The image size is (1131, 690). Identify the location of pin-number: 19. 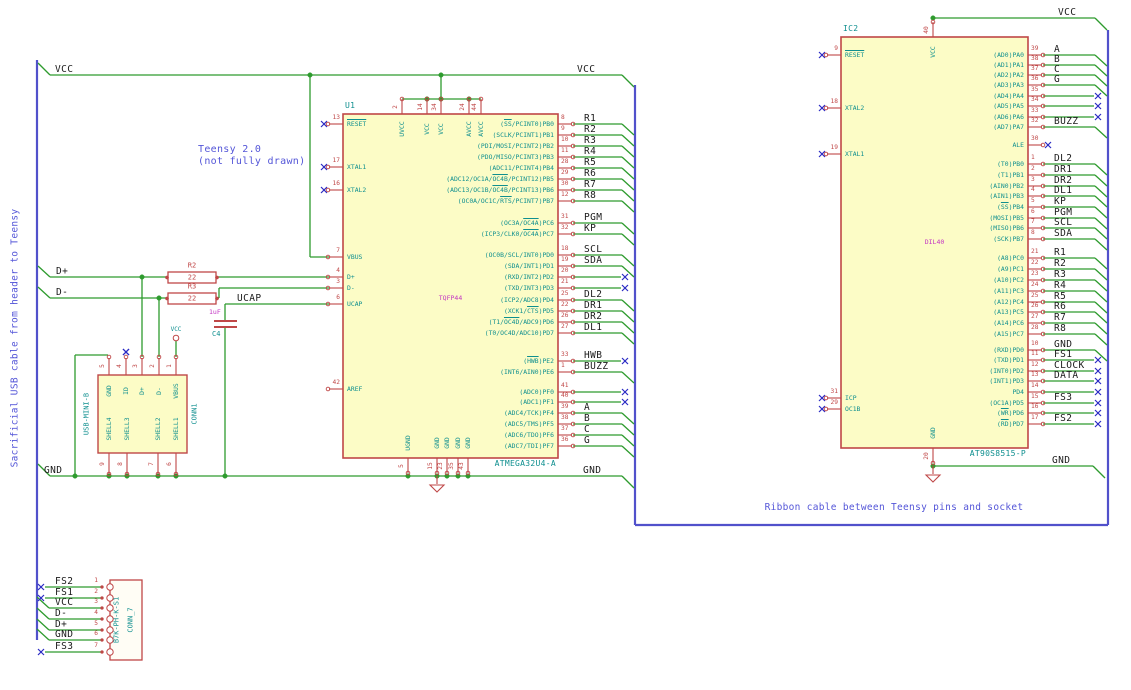
(565, 259).